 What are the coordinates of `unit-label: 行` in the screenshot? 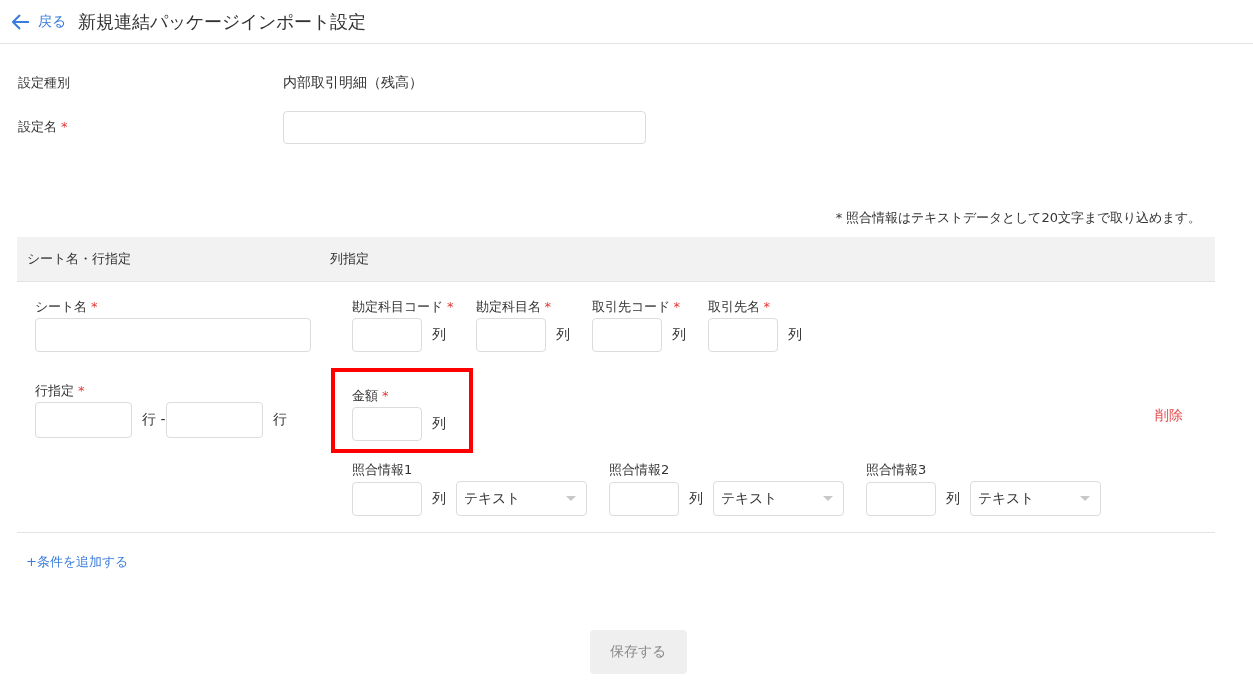 It's located at (279, 420).